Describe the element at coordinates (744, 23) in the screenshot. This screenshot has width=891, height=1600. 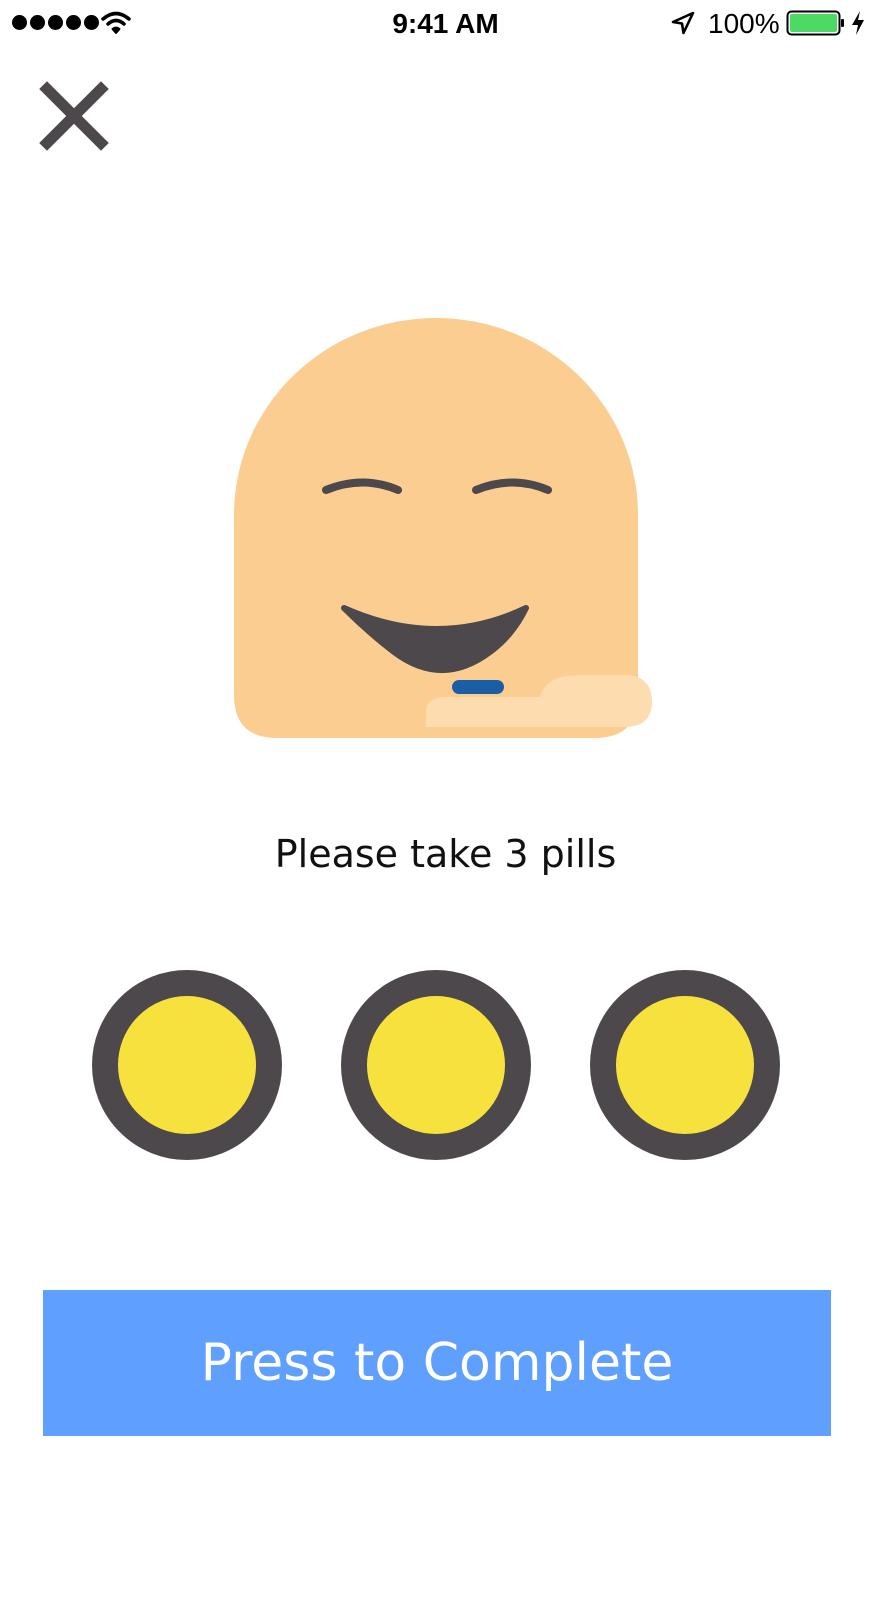
I see `battery-percent: 100%` at that location.